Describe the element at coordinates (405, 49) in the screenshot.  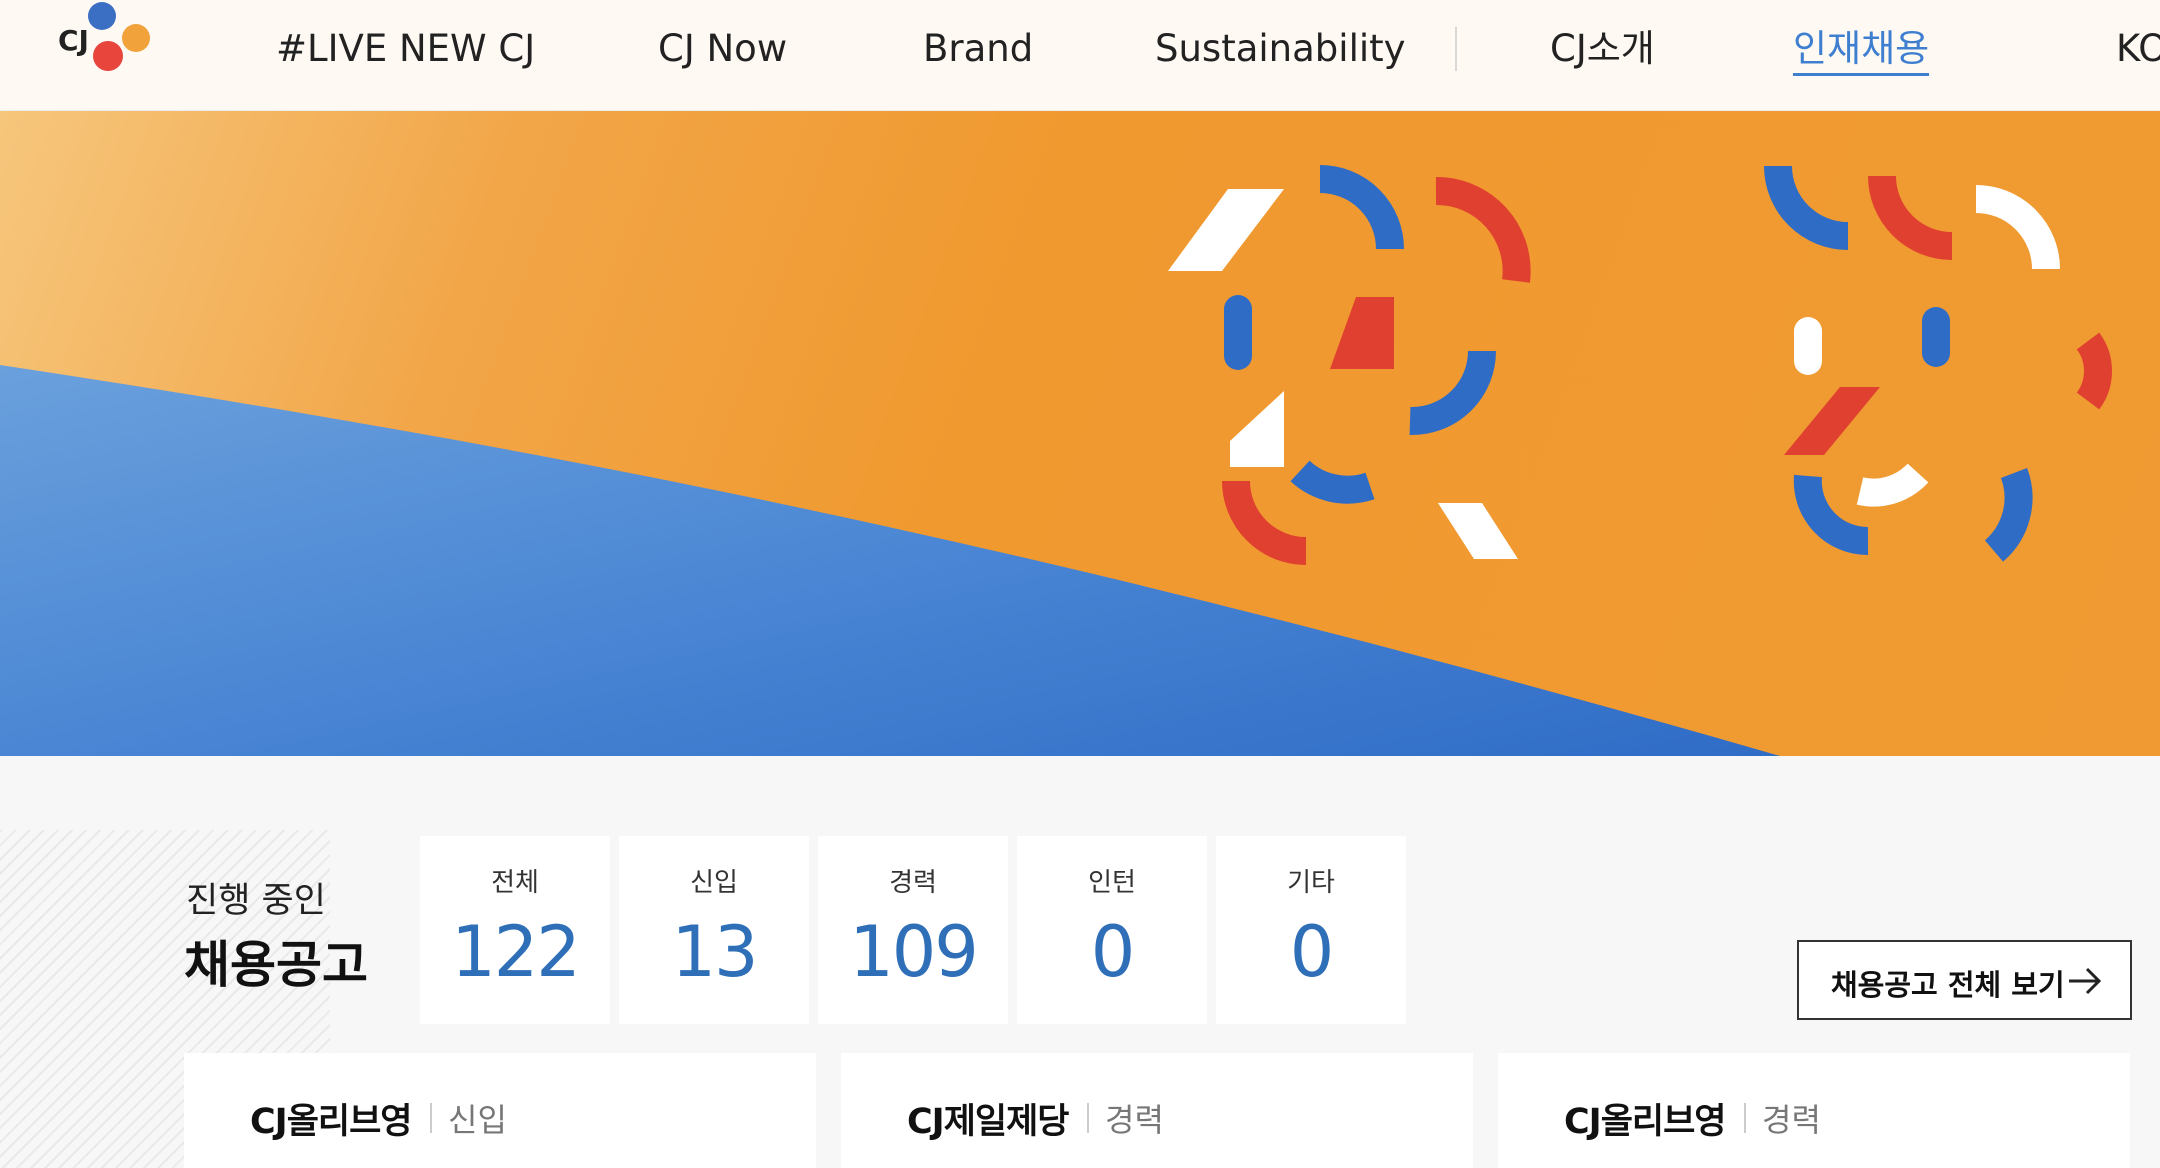
I see `nav-live-new-cj: #LIVE NEW CJ` at that location.